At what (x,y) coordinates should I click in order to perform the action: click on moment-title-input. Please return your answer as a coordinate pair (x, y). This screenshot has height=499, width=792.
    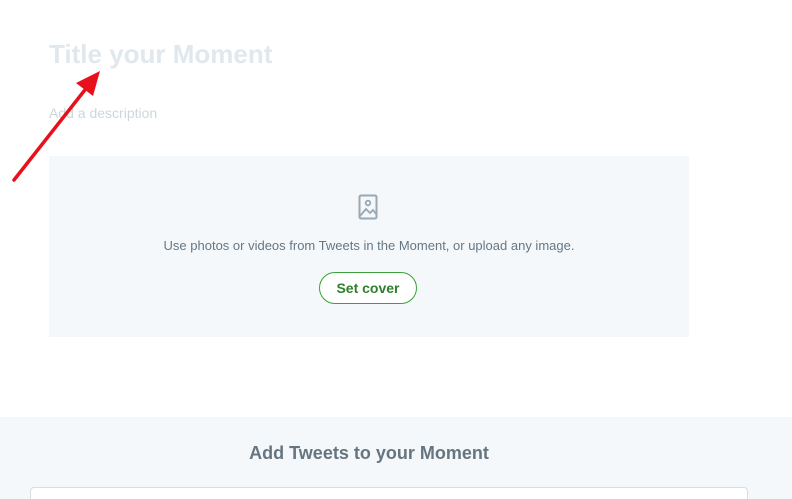
    Looking at the image, I should click on (369, 54).